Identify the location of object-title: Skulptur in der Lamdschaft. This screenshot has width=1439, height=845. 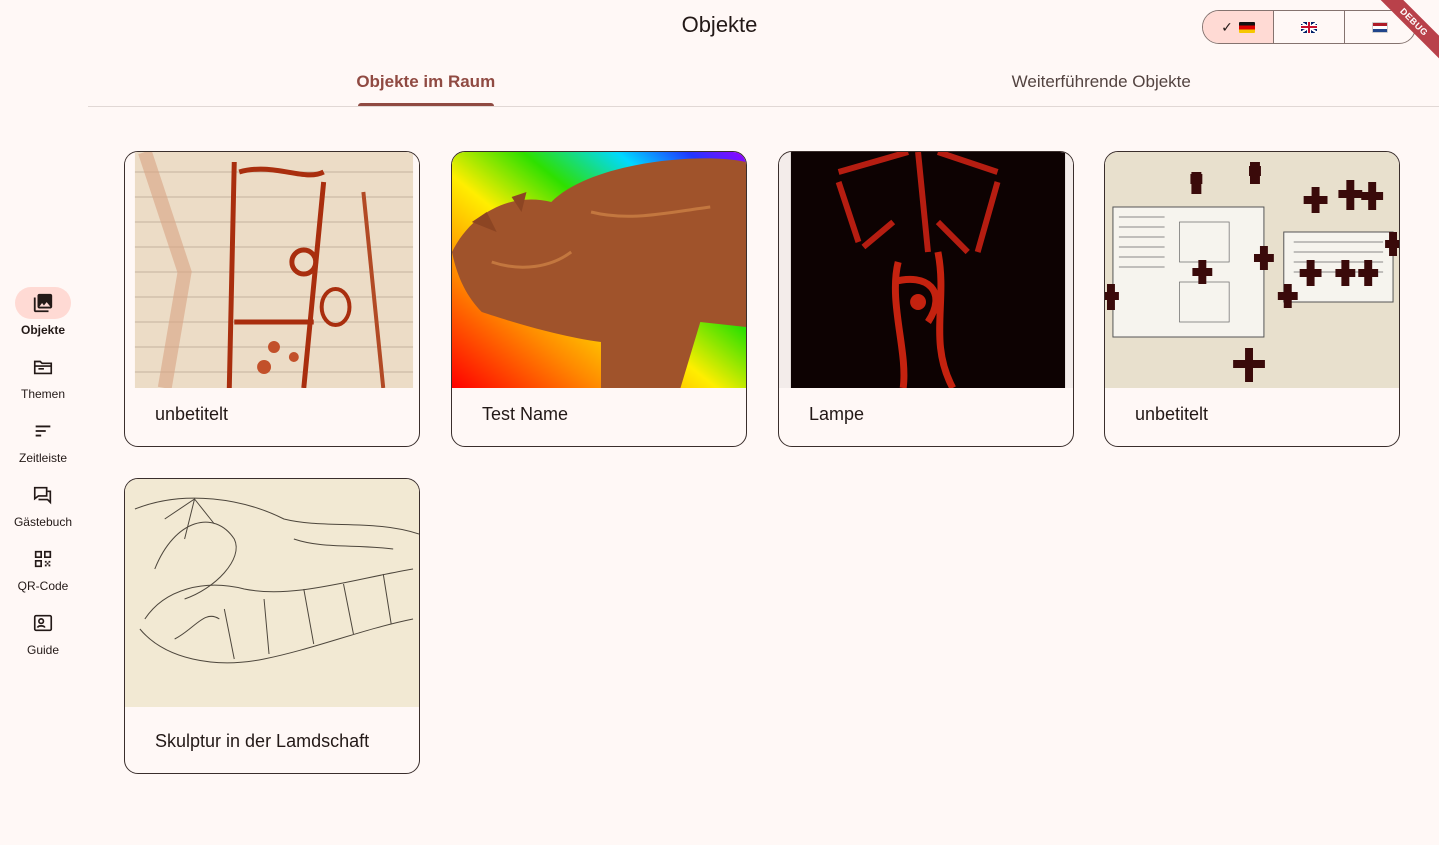
(262, 741).